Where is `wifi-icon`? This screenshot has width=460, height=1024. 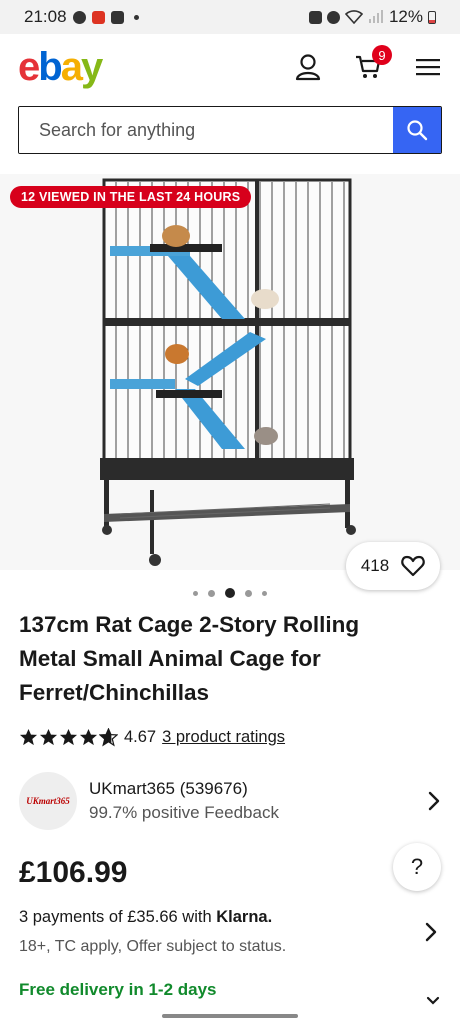
wifi-icon is located at coordinates (353, 17).